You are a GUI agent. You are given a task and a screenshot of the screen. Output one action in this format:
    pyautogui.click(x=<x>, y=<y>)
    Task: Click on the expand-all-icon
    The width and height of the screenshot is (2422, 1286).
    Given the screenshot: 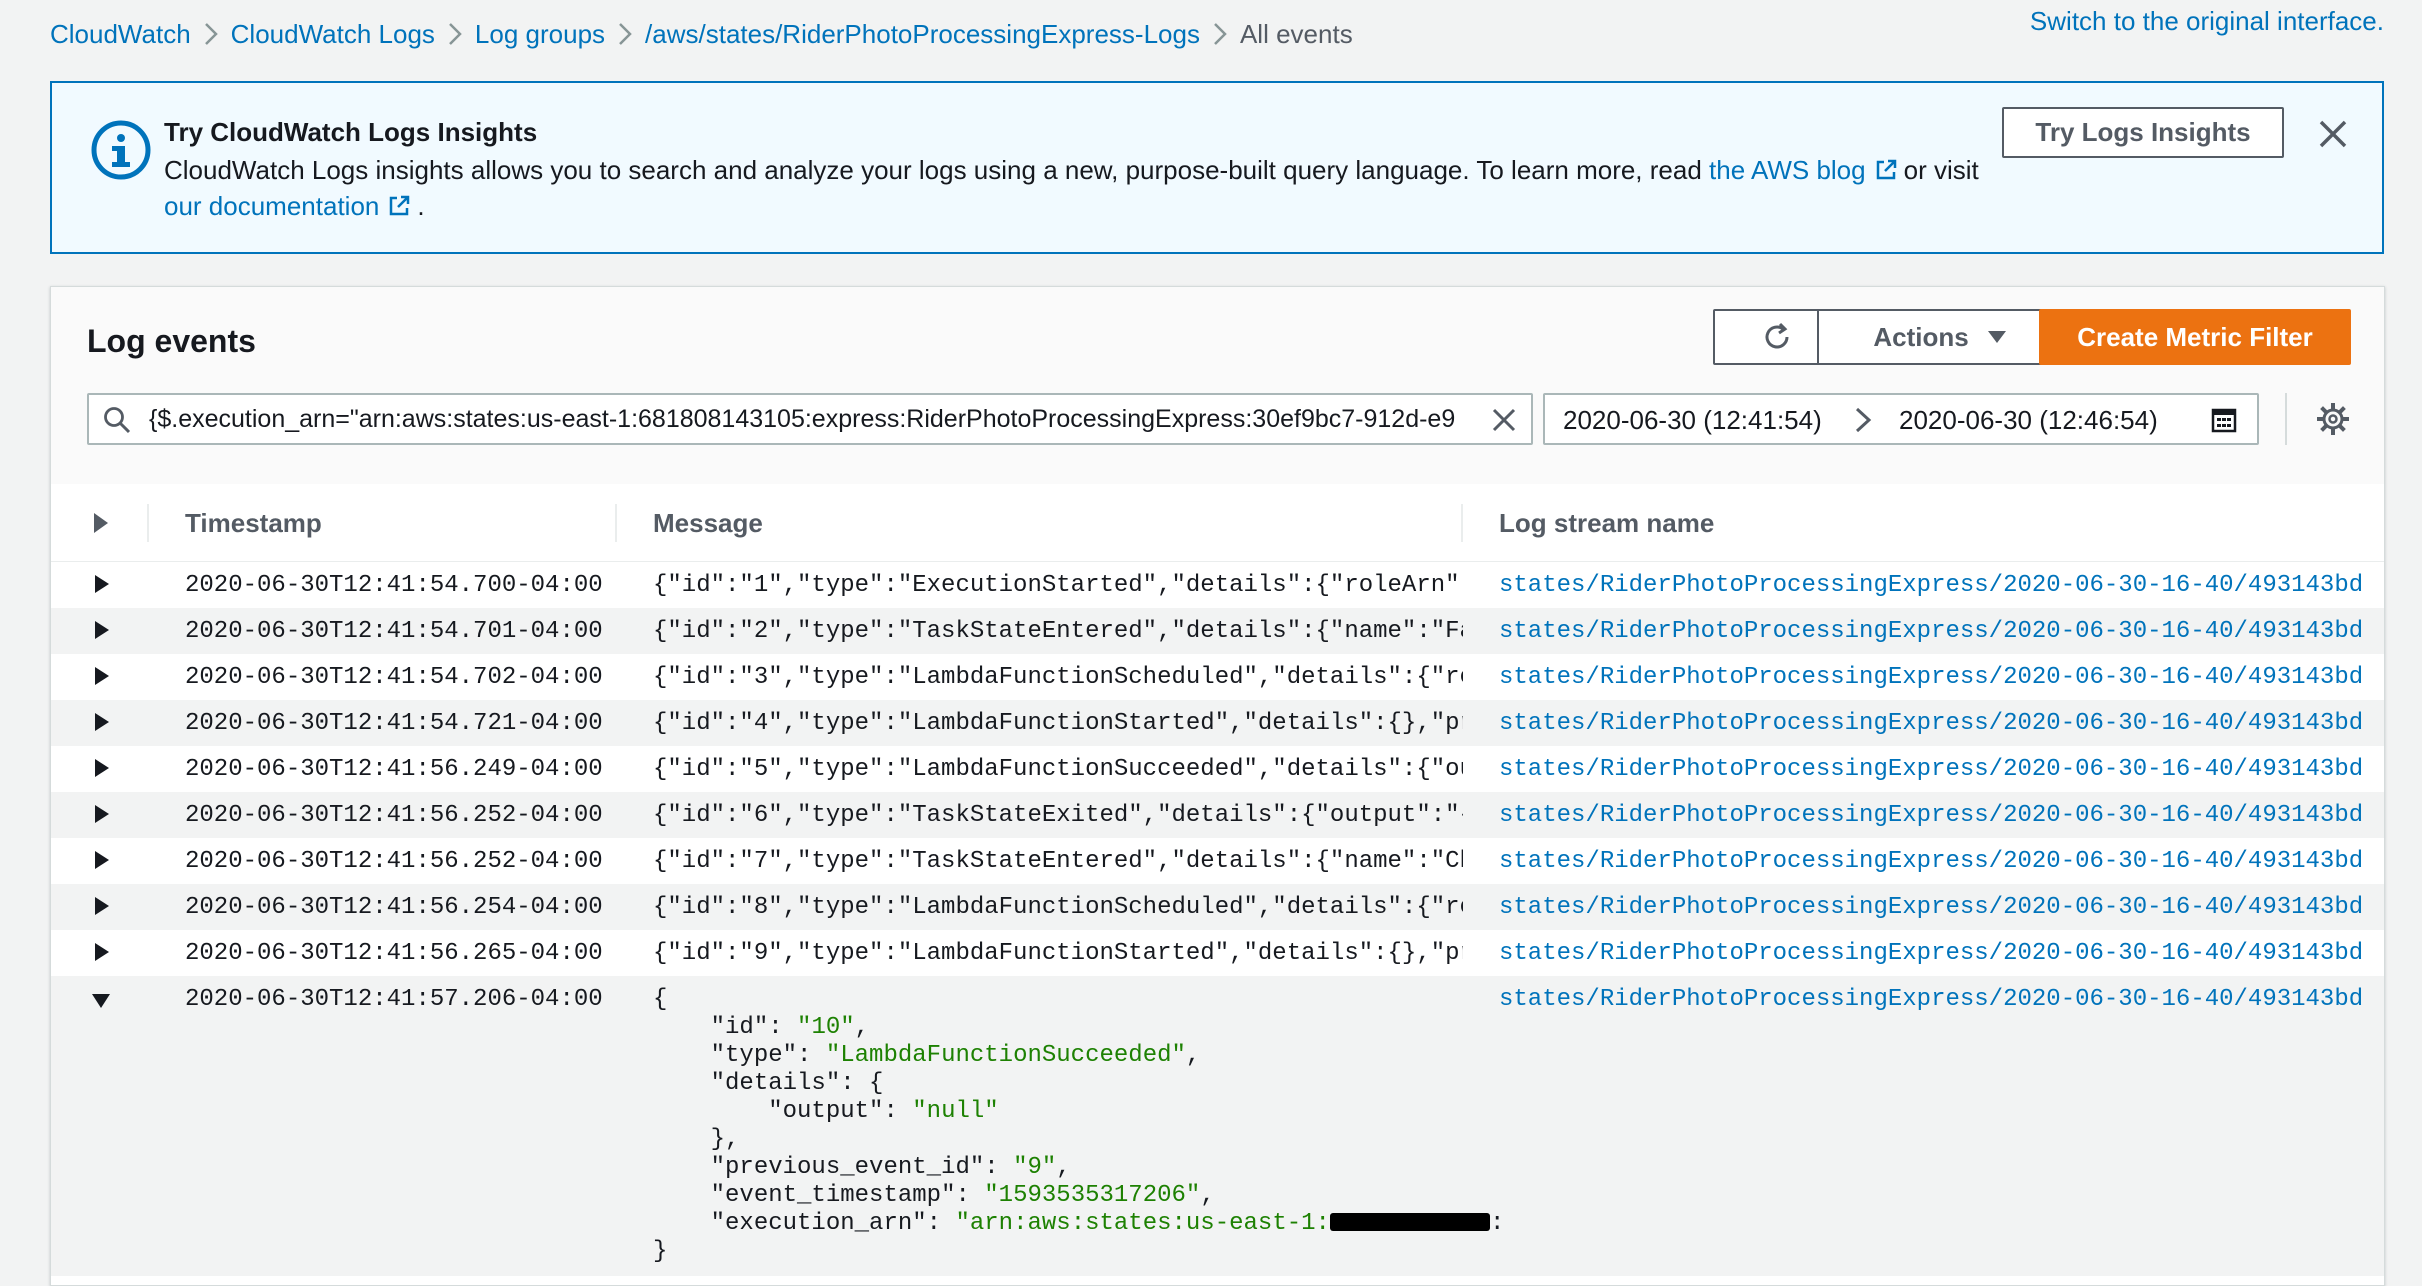 What is the action you would take?
    pyautogui.click(x=101, y=523)
    